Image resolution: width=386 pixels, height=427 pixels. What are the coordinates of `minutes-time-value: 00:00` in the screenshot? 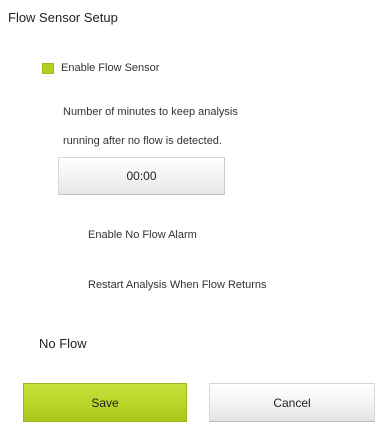 It's located at (141, 176).